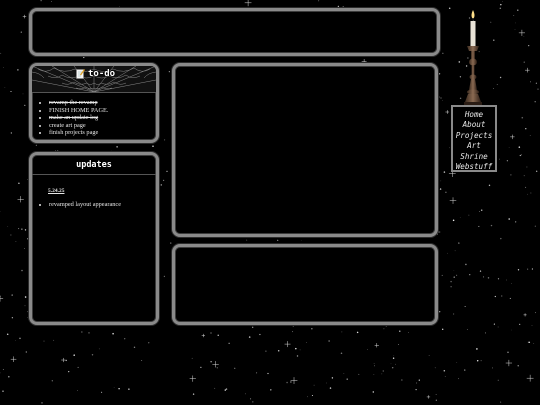 This screenshot has width=540, height=405. I want to click on todo-header: to-do, so click(94, 79).